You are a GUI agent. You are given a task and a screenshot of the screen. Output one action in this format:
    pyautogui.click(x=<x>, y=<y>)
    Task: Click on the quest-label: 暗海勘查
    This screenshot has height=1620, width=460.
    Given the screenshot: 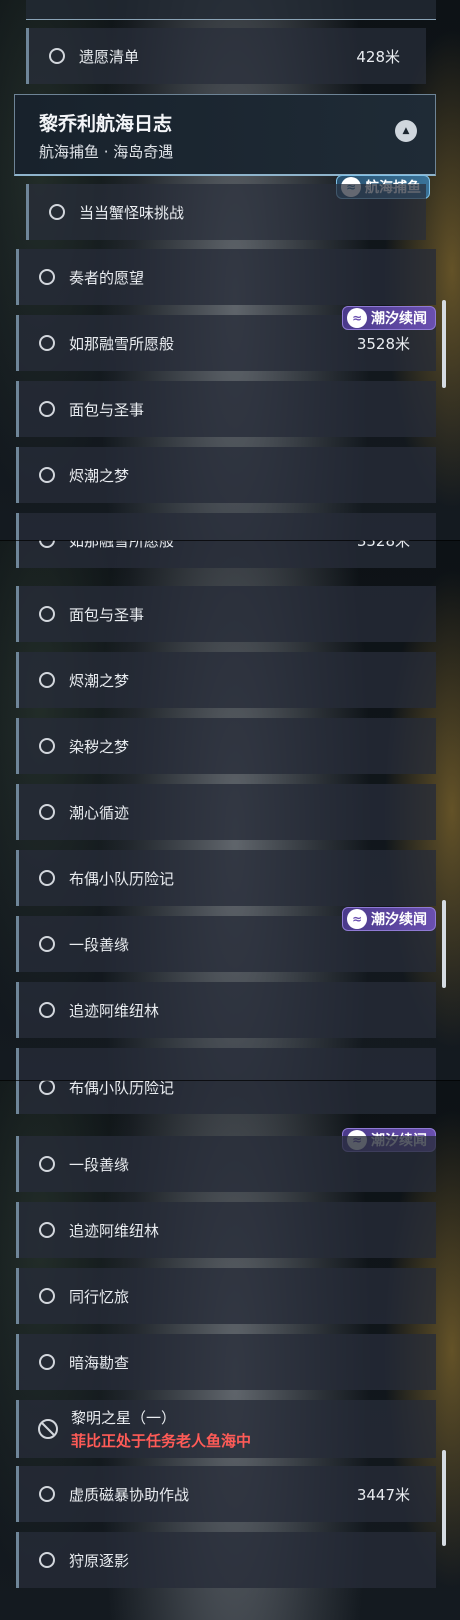 What is the action you would take?
    pyautogui.click(x=99, y=1362)
    